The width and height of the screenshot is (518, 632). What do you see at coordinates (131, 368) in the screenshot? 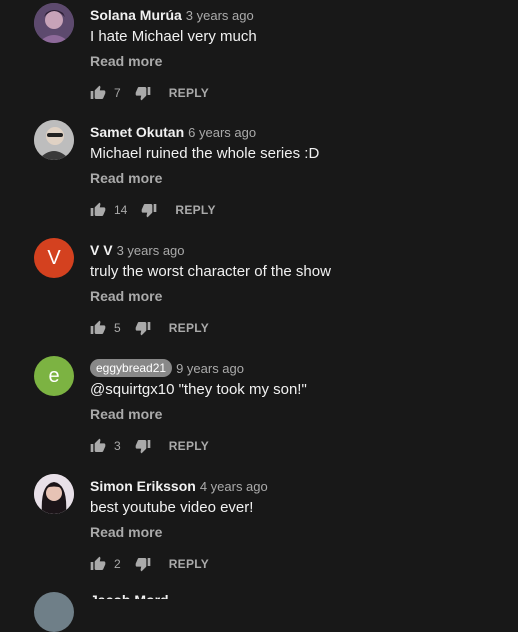
I see `author-name-badge: eggybread21` at bounding box center [131, 368].